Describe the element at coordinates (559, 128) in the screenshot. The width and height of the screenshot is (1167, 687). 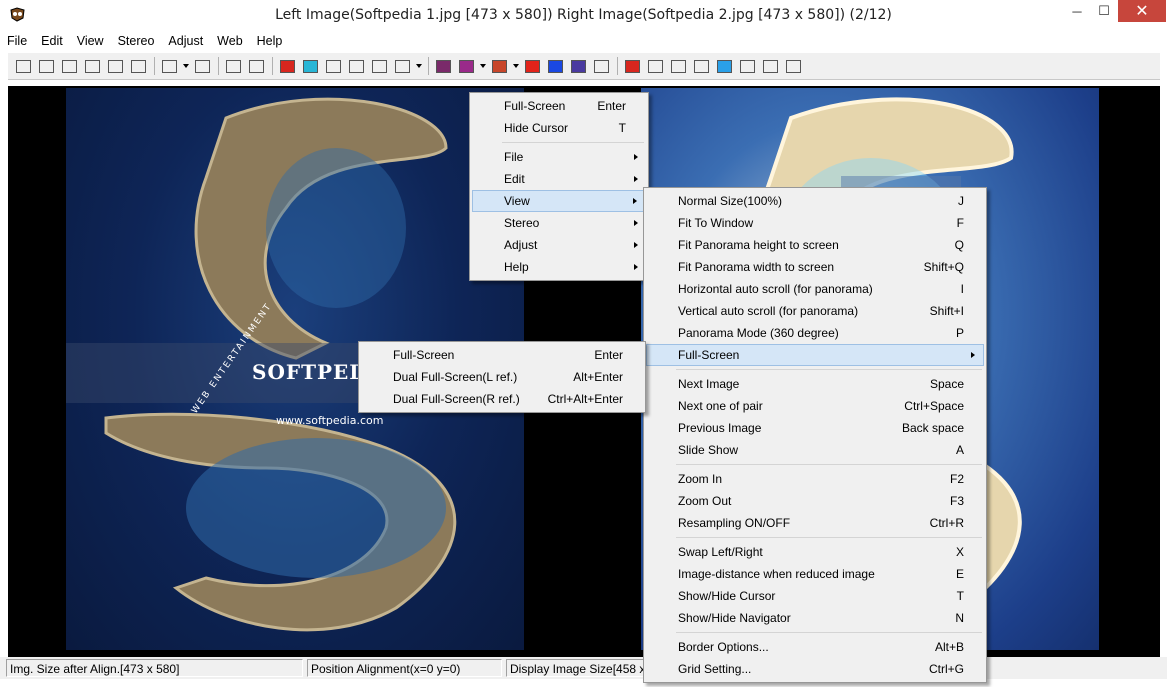
I see `context-menu-item-hide-cursor: Hide Cursor T` at that location.